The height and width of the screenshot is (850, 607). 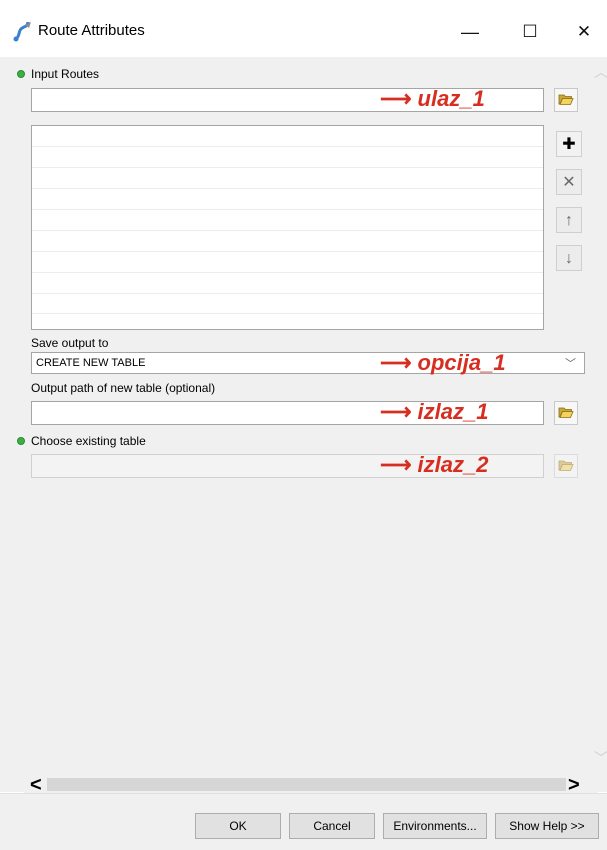 What do you see at coordinates (123, 388) in the screenshot?
I see `output-path-label: Output path of new table (optional)` at bounding box center [123, 388].